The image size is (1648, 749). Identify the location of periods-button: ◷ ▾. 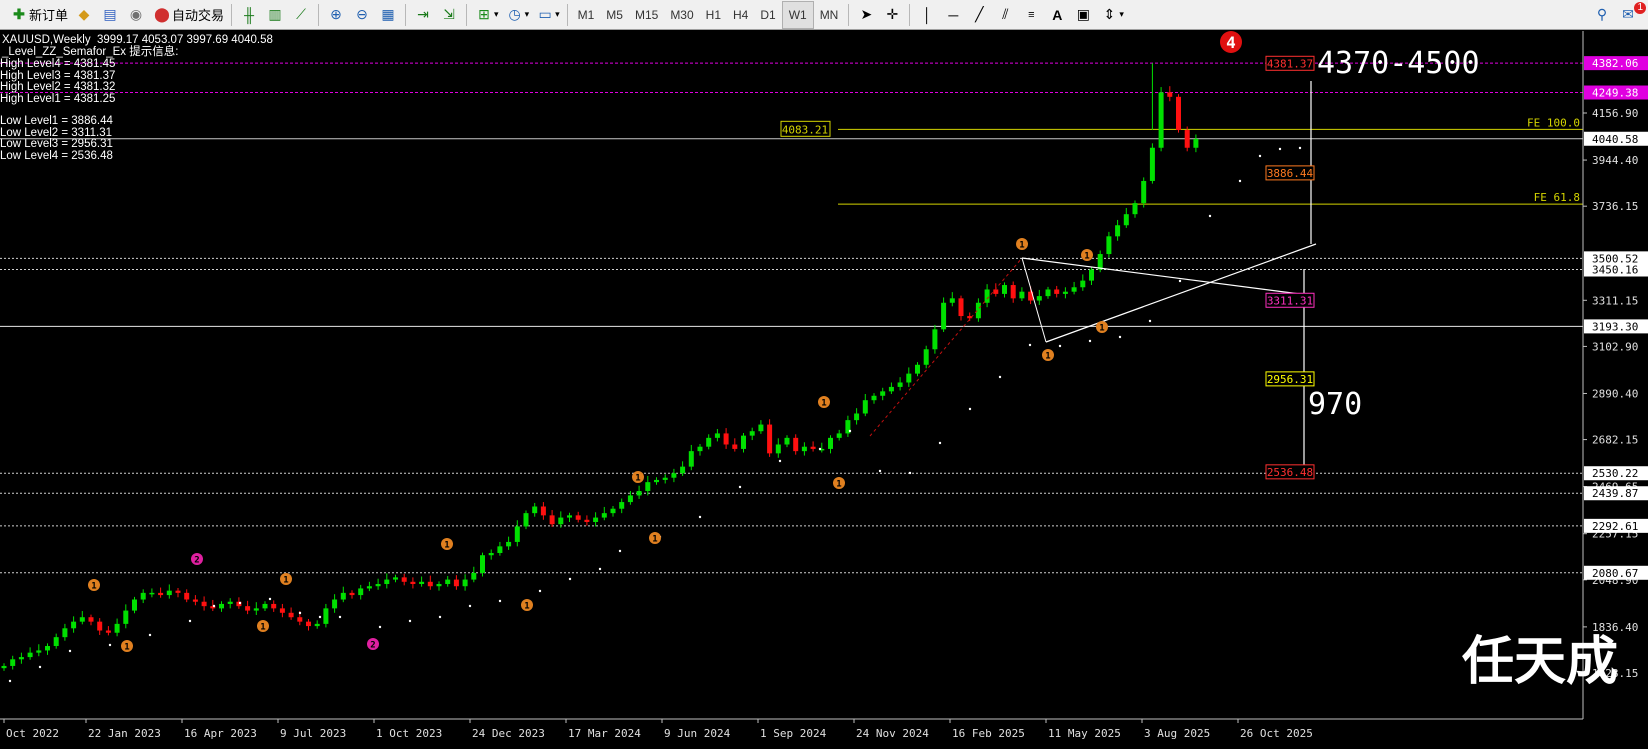
(517, 15).